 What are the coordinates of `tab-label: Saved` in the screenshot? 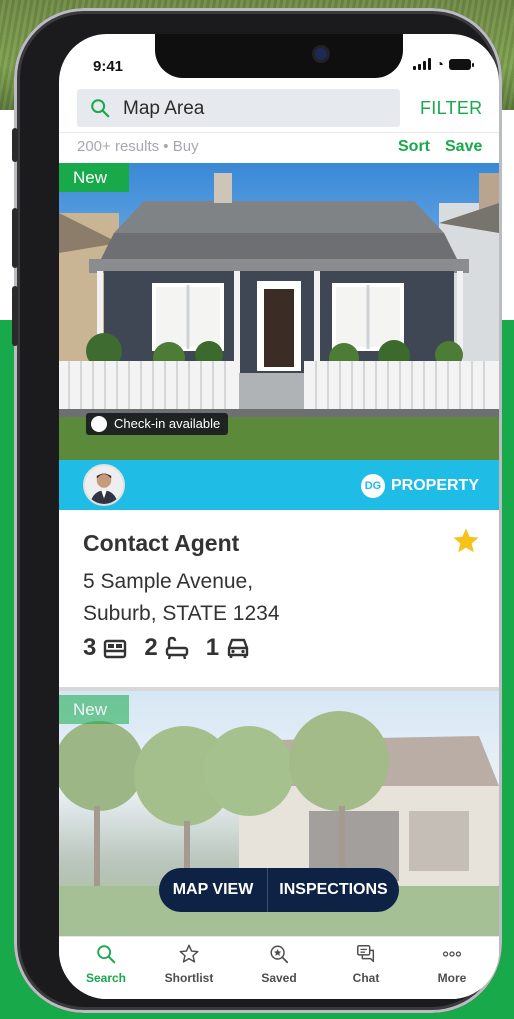 It's located at (279, 978).